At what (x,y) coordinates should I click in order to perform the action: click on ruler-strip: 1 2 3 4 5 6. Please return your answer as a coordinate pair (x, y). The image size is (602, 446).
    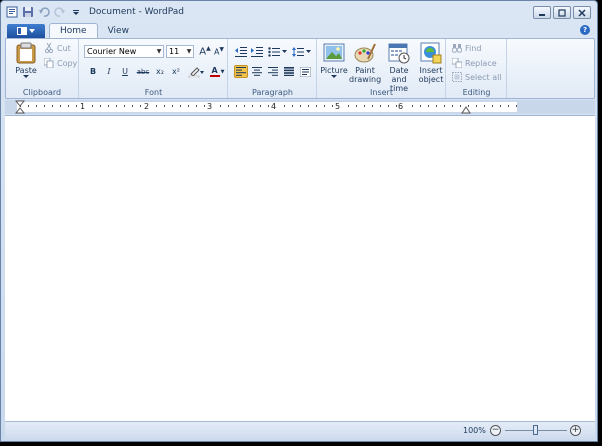
    Looking at the image, I should click on (267, 107).